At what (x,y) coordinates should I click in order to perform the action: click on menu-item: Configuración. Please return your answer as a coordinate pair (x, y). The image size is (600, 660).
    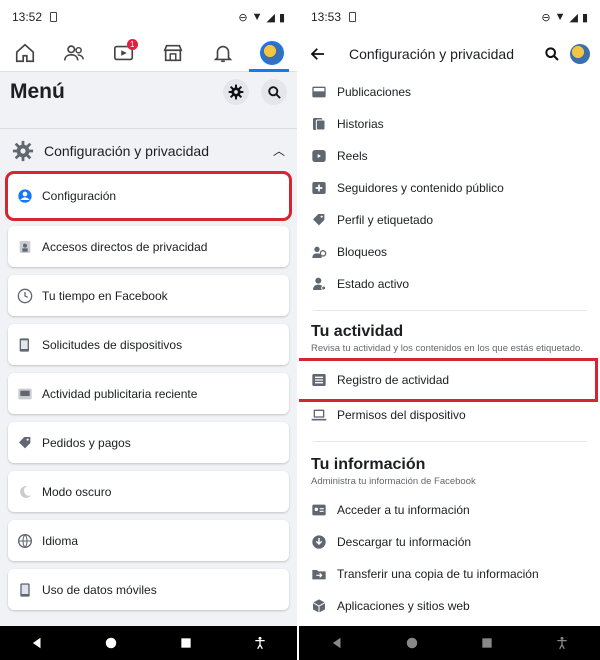
    Looking at the image, I should click on (148, 196).